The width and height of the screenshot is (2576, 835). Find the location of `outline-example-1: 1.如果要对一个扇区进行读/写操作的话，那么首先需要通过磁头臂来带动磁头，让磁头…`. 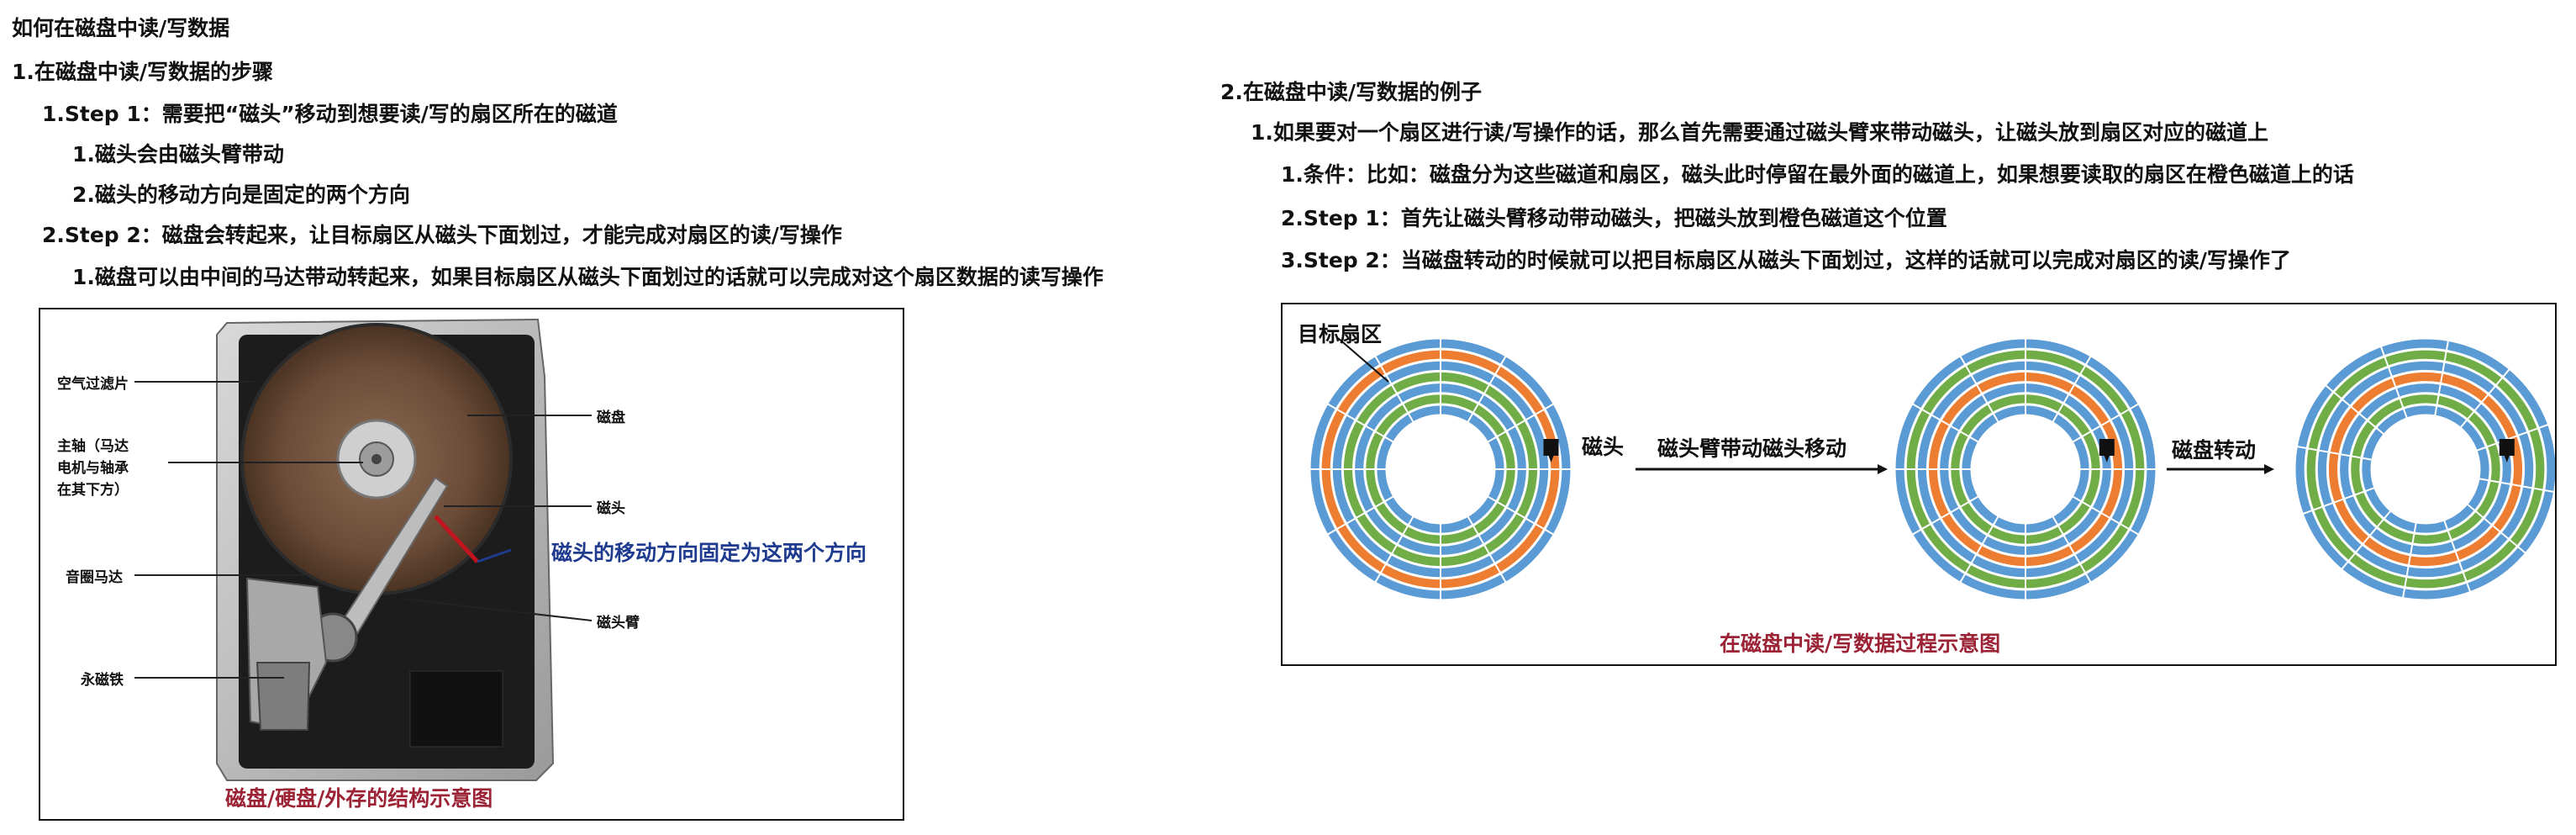

outline-example-1: 1.如果要对一个扇区进行读/写操作的话，那么首先需要通过磁头臂来带动磁头，让磁头… is located at coordinates (1760, 132).